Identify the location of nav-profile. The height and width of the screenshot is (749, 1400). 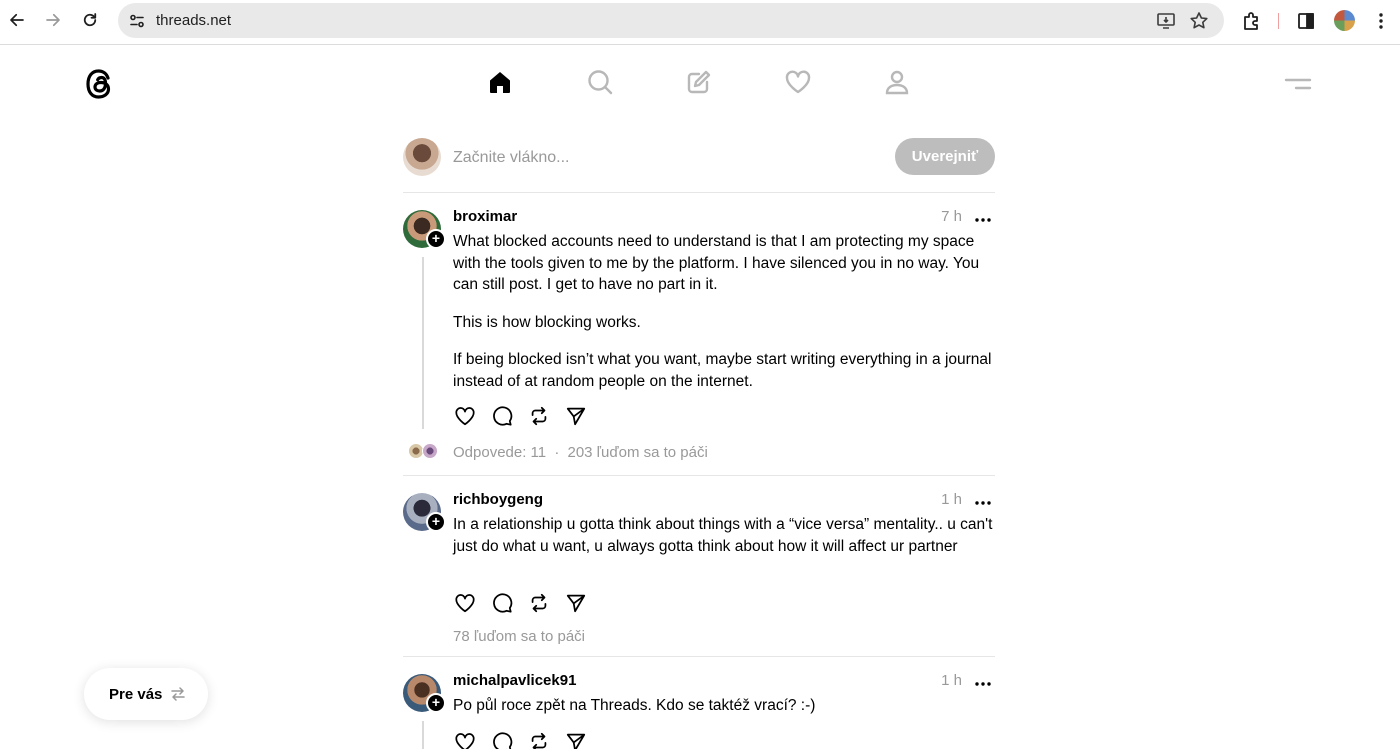
(897, 84).